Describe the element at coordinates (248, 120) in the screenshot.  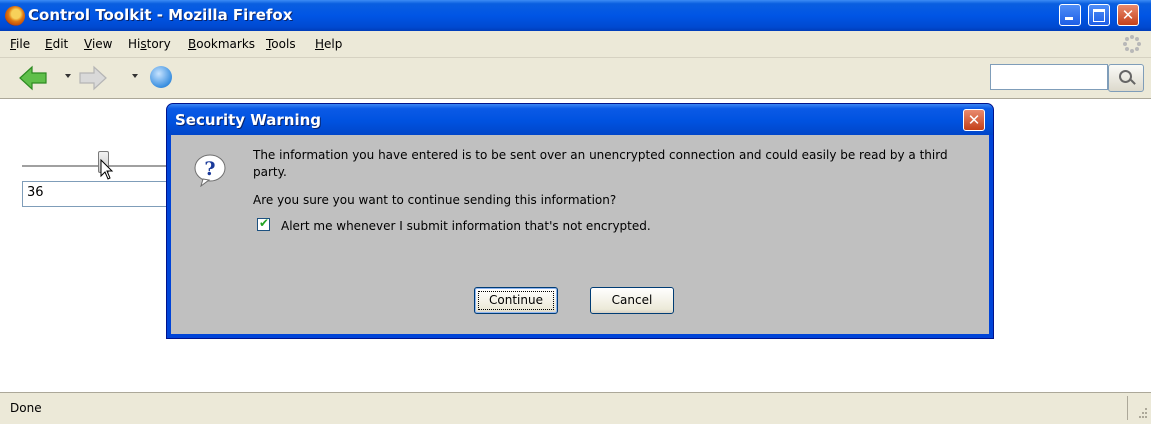
I see `dialog-title: Security Warning` at that location.